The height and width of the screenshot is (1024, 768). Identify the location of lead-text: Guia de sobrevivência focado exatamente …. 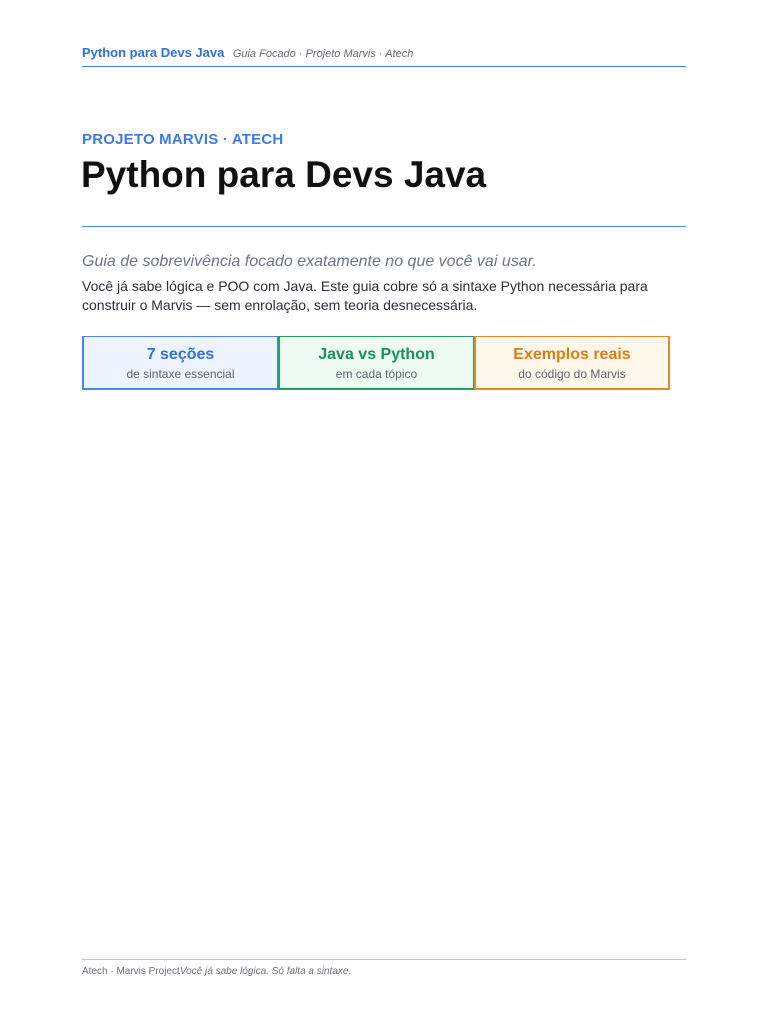
(309, 261).